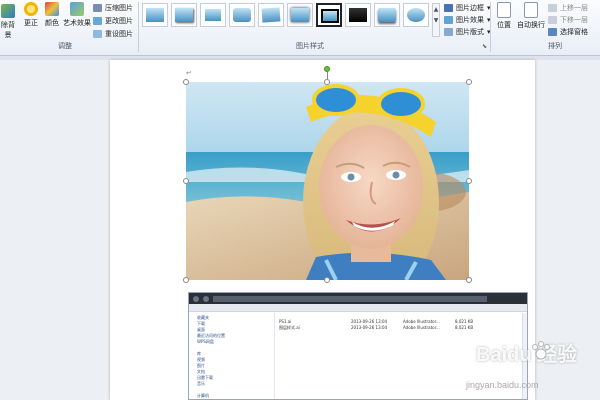  I want to click on picture-effects-icon, so click(448, 20).